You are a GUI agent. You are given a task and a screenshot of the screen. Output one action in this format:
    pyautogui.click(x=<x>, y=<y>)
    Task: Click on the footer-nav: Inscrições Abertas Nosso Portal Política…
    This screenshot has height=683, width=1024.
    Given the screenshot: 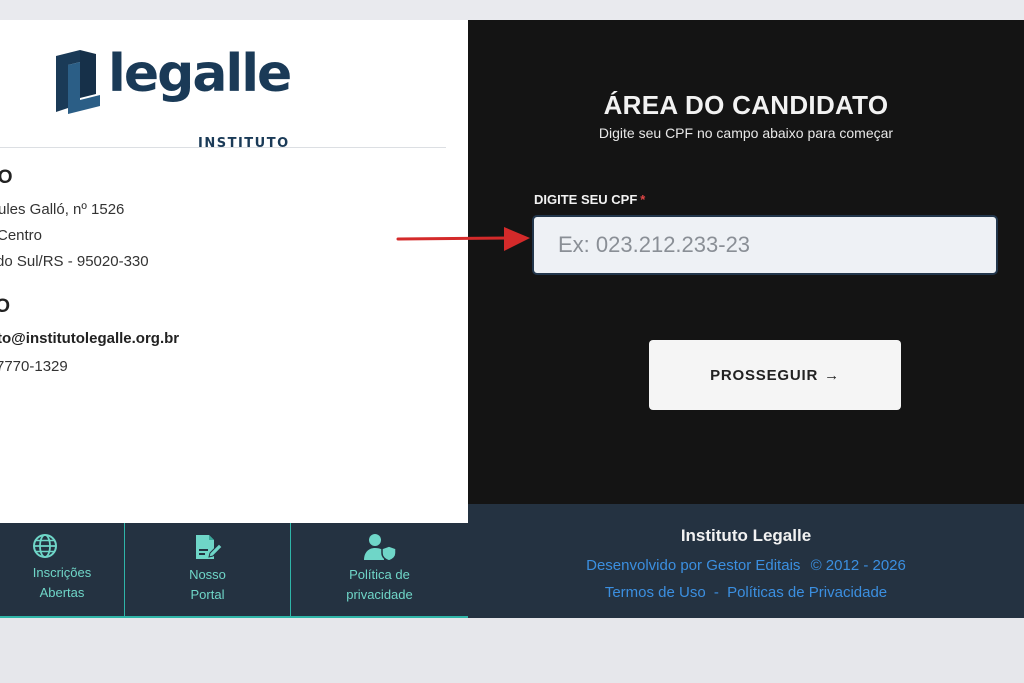 What is the action you would take?
    pyautogui.click(x=234, y=570)
    